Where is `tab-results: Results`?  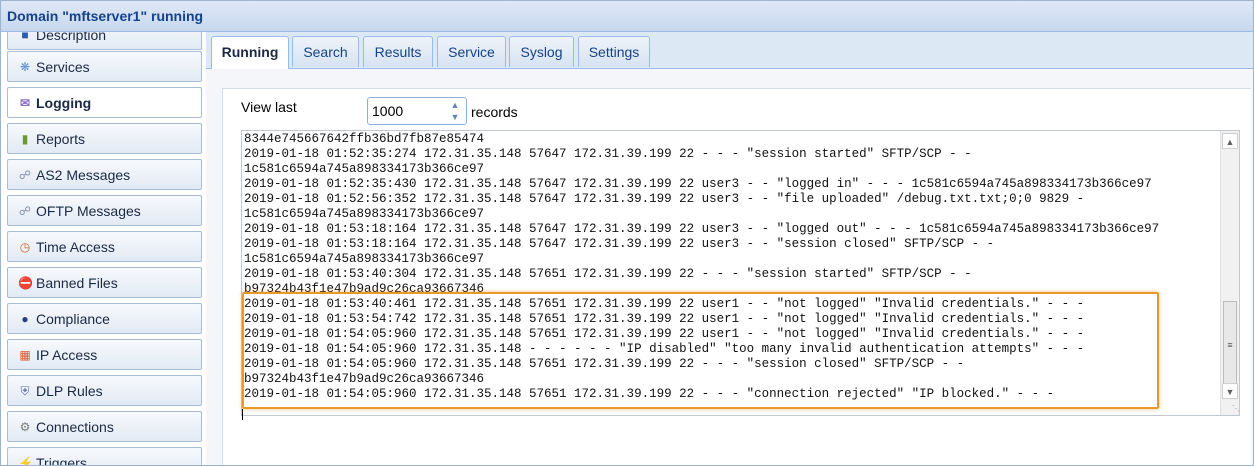 tab-results: Results is located at coordinates (398, 51).